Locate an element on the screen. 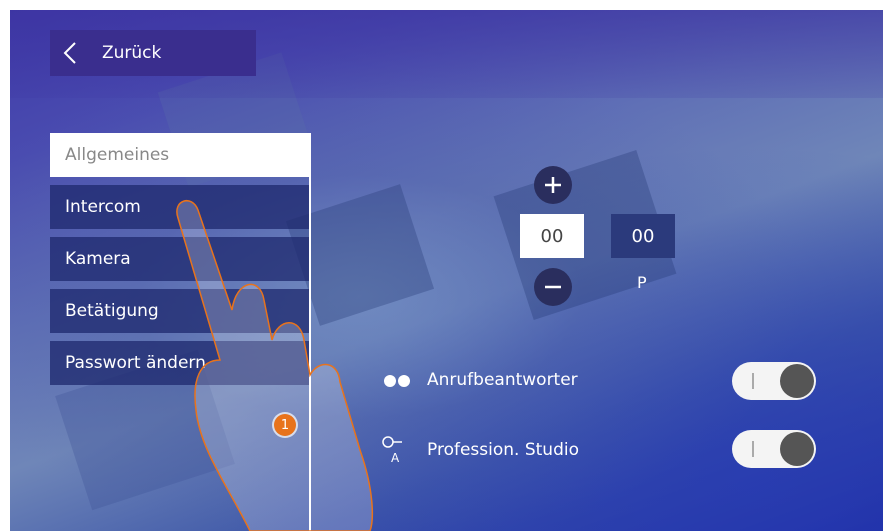 The width and height of the screenshot is (883, 531). pointing-hand-illustration is located at coordinates (274, 365).